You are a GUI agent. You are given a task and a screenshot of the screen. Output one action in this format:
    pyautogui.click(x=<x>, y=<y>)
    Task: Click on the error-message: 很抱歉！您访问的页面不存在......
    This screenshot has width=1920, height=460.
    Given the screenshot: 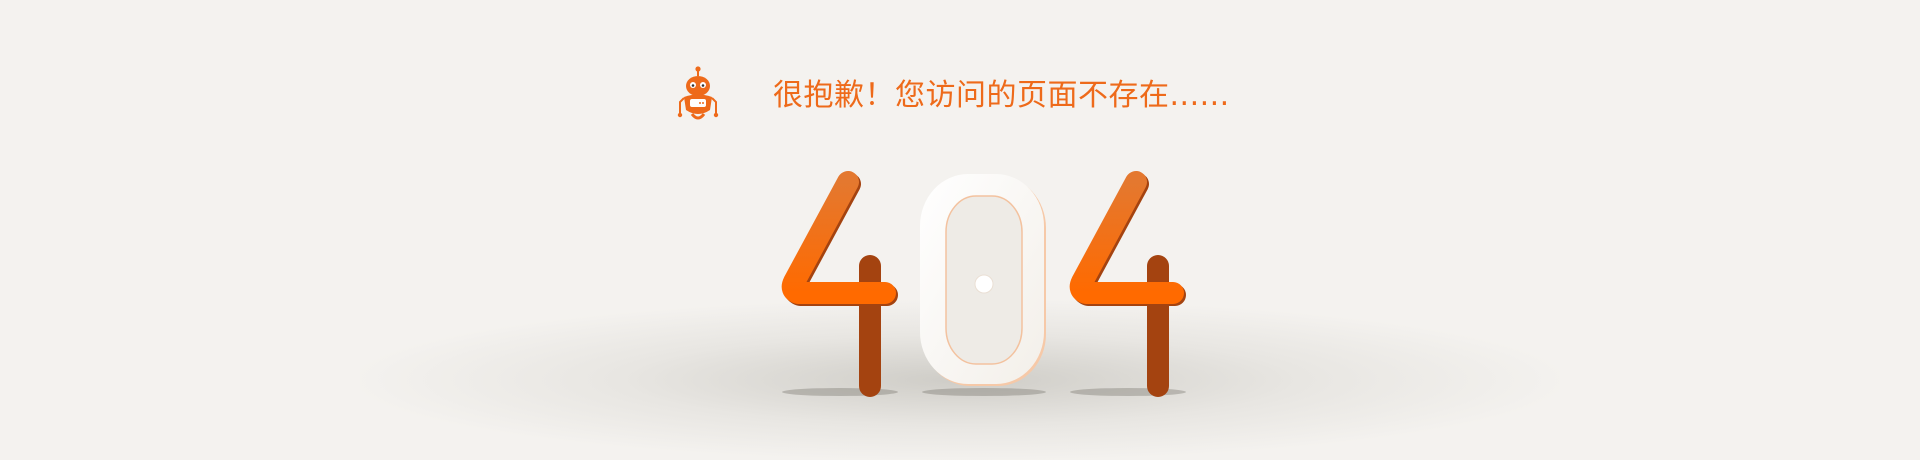 What is the action you would take?
    pyautogui.click(x=953, y=96)
    